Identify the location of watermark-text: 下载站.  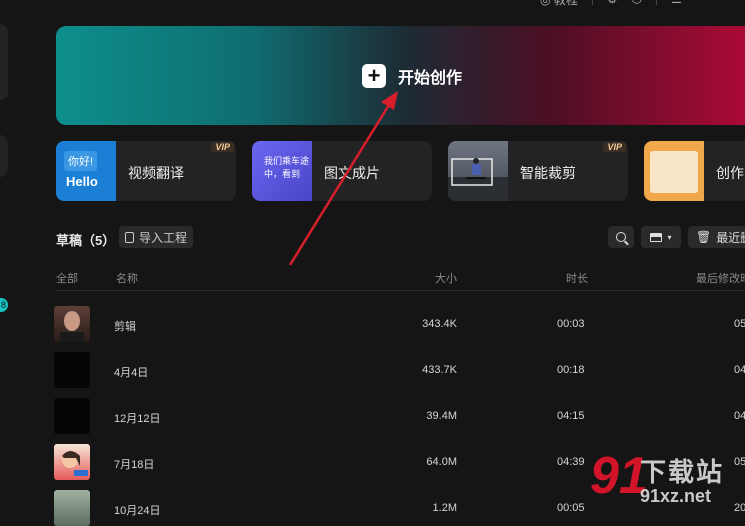
(682, 472).